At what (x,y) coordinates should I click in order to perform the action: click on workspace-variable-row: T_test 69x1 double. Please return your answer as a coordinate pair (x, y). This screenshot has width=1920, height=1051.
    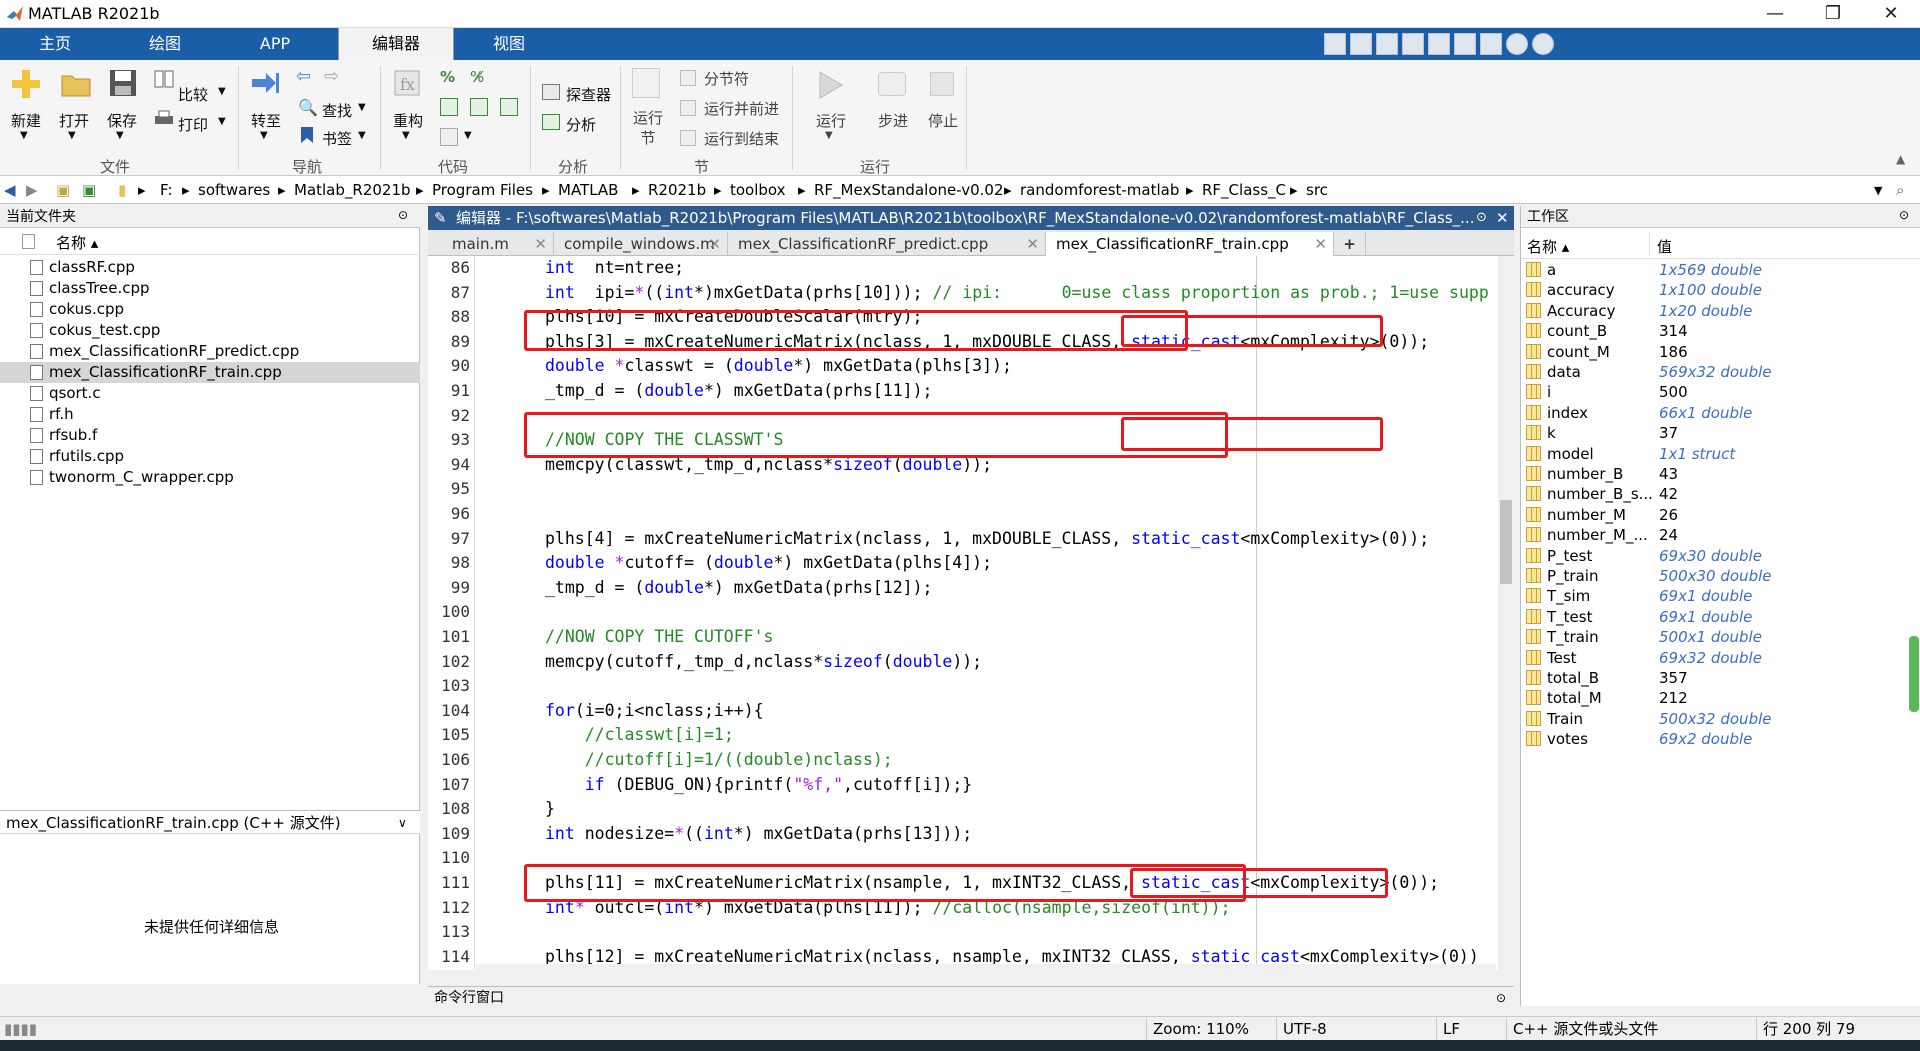
    Looking at the image, I should click on (1720, 617).